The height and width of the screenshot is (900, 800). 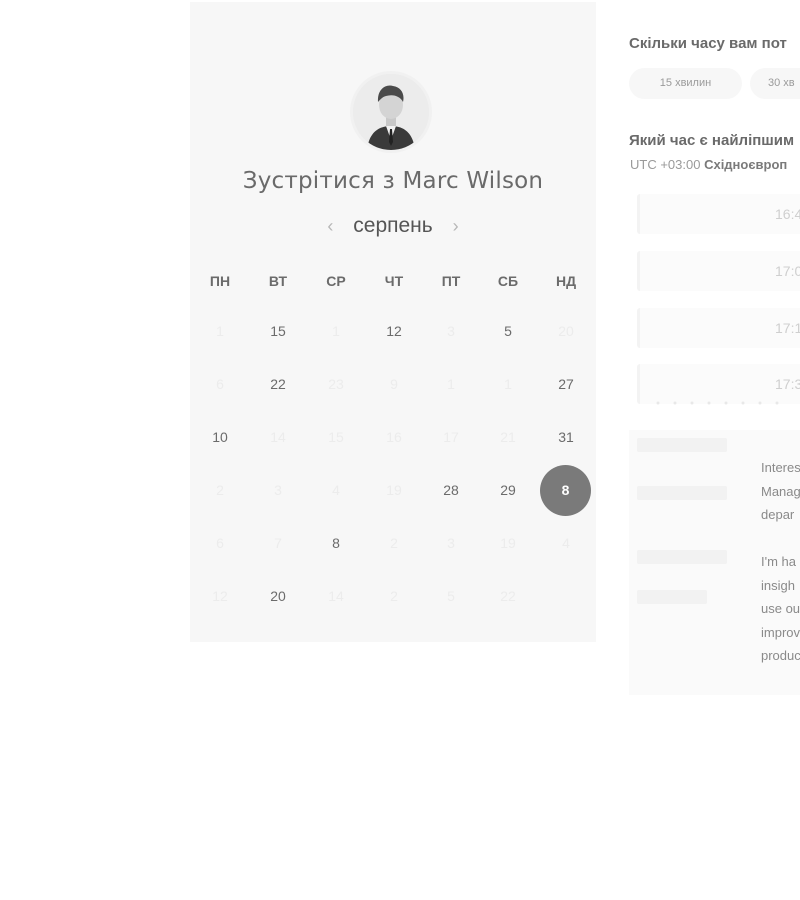 I want to click on description-line: Interes, so click(x=780, y=467).